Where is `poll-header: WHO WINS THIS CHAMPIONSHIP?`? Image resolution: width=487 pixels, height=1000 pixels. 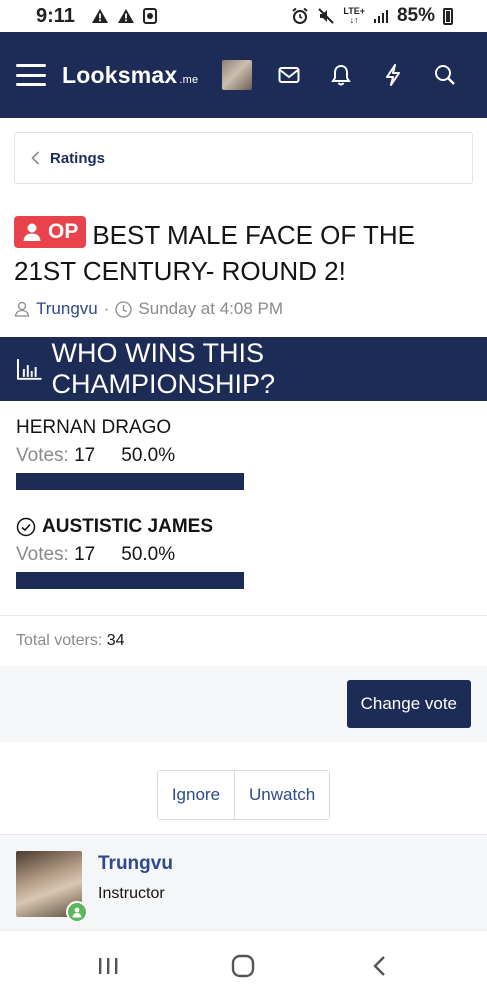
poll-header: WHO WINS THIS CHAMPIONSHIP? is located at coordinates (243, 369).